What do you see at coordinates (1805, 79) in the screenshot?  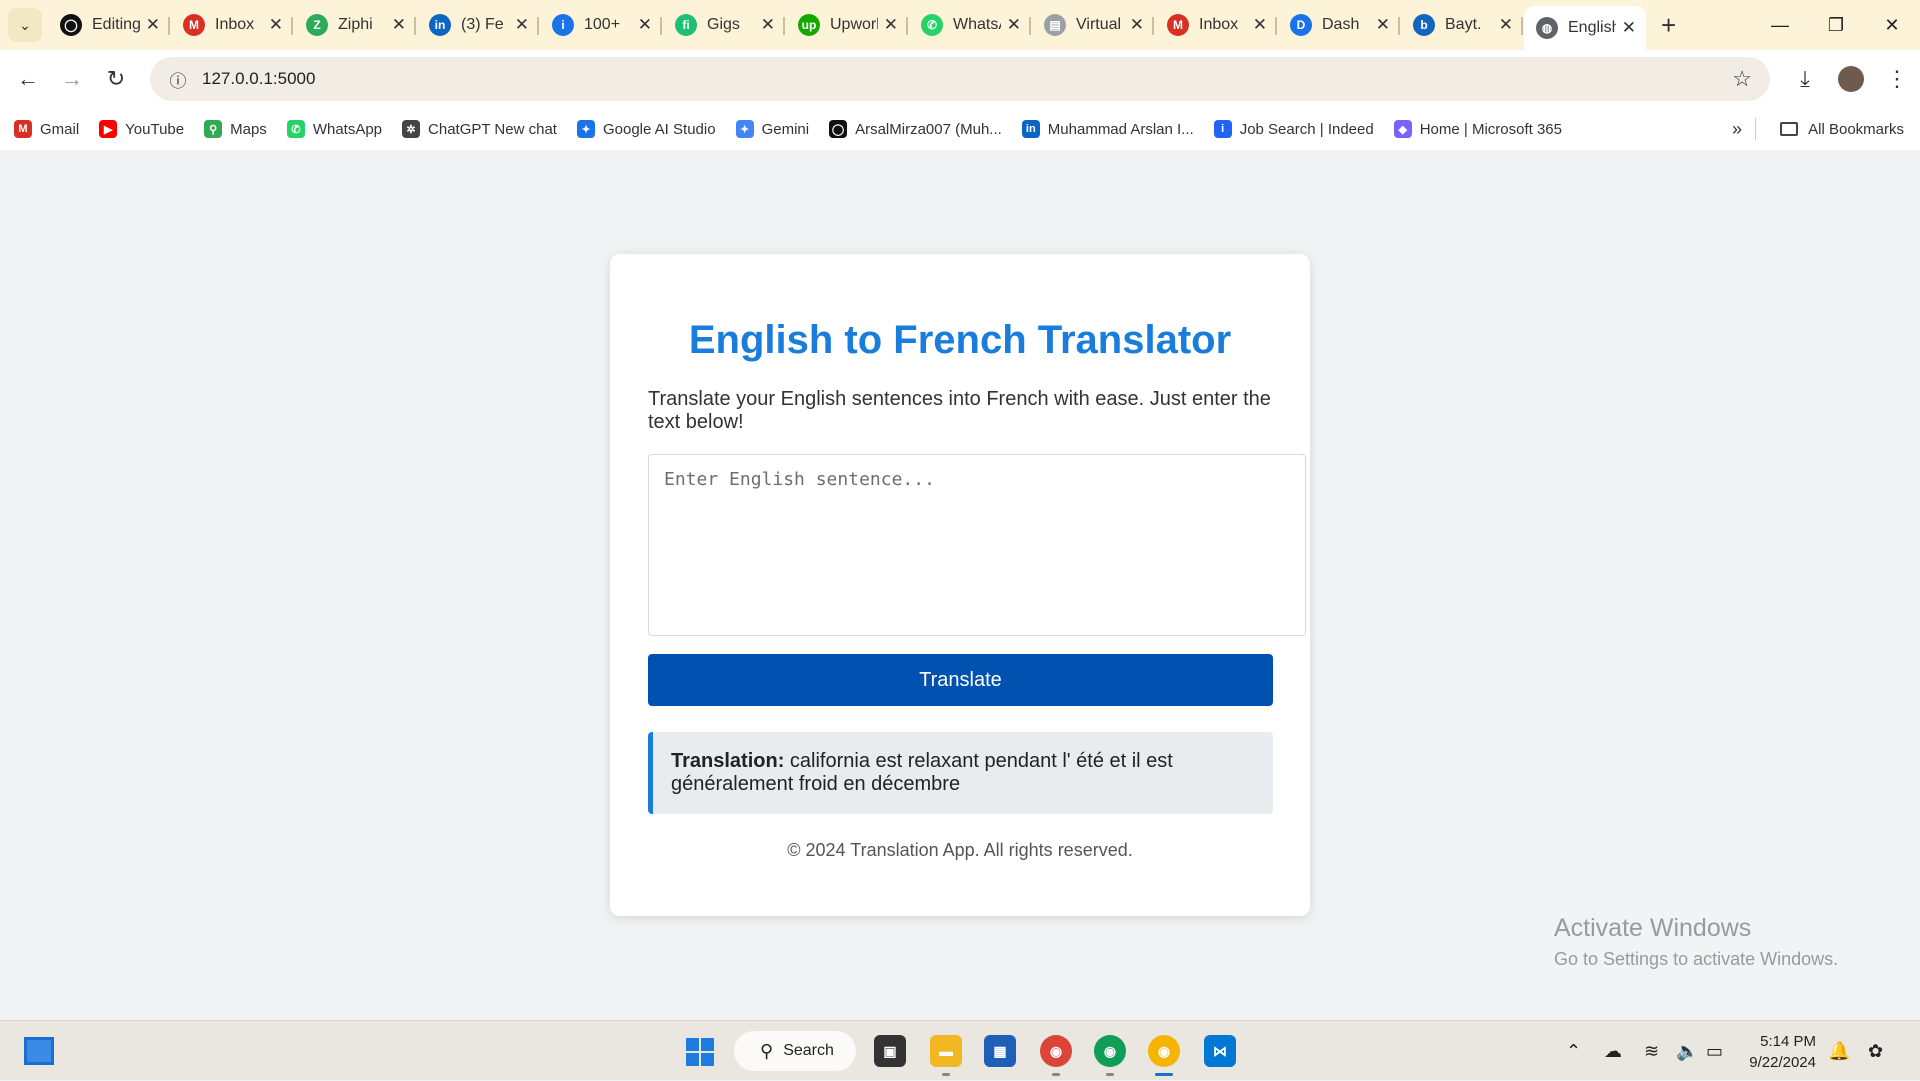 I see `download-icon: ⤓` at bounding box center [1805, 79].